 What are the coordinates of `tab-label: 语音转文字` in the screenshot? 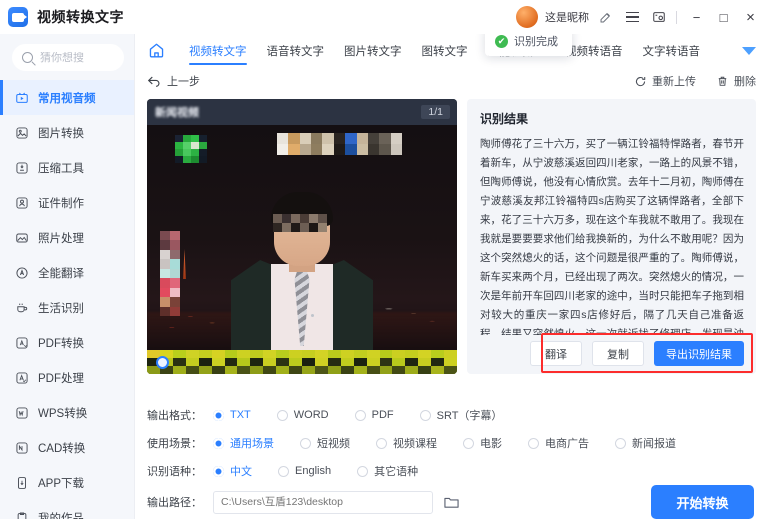 It's located at (295, 51).